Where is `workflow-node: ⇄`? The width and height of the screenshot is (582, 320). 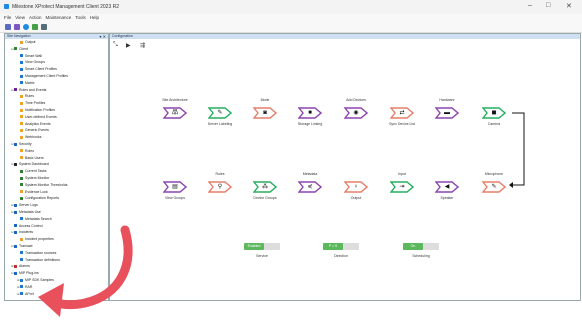
workflow-node: ⇄ is located at coordinates (402, 113).